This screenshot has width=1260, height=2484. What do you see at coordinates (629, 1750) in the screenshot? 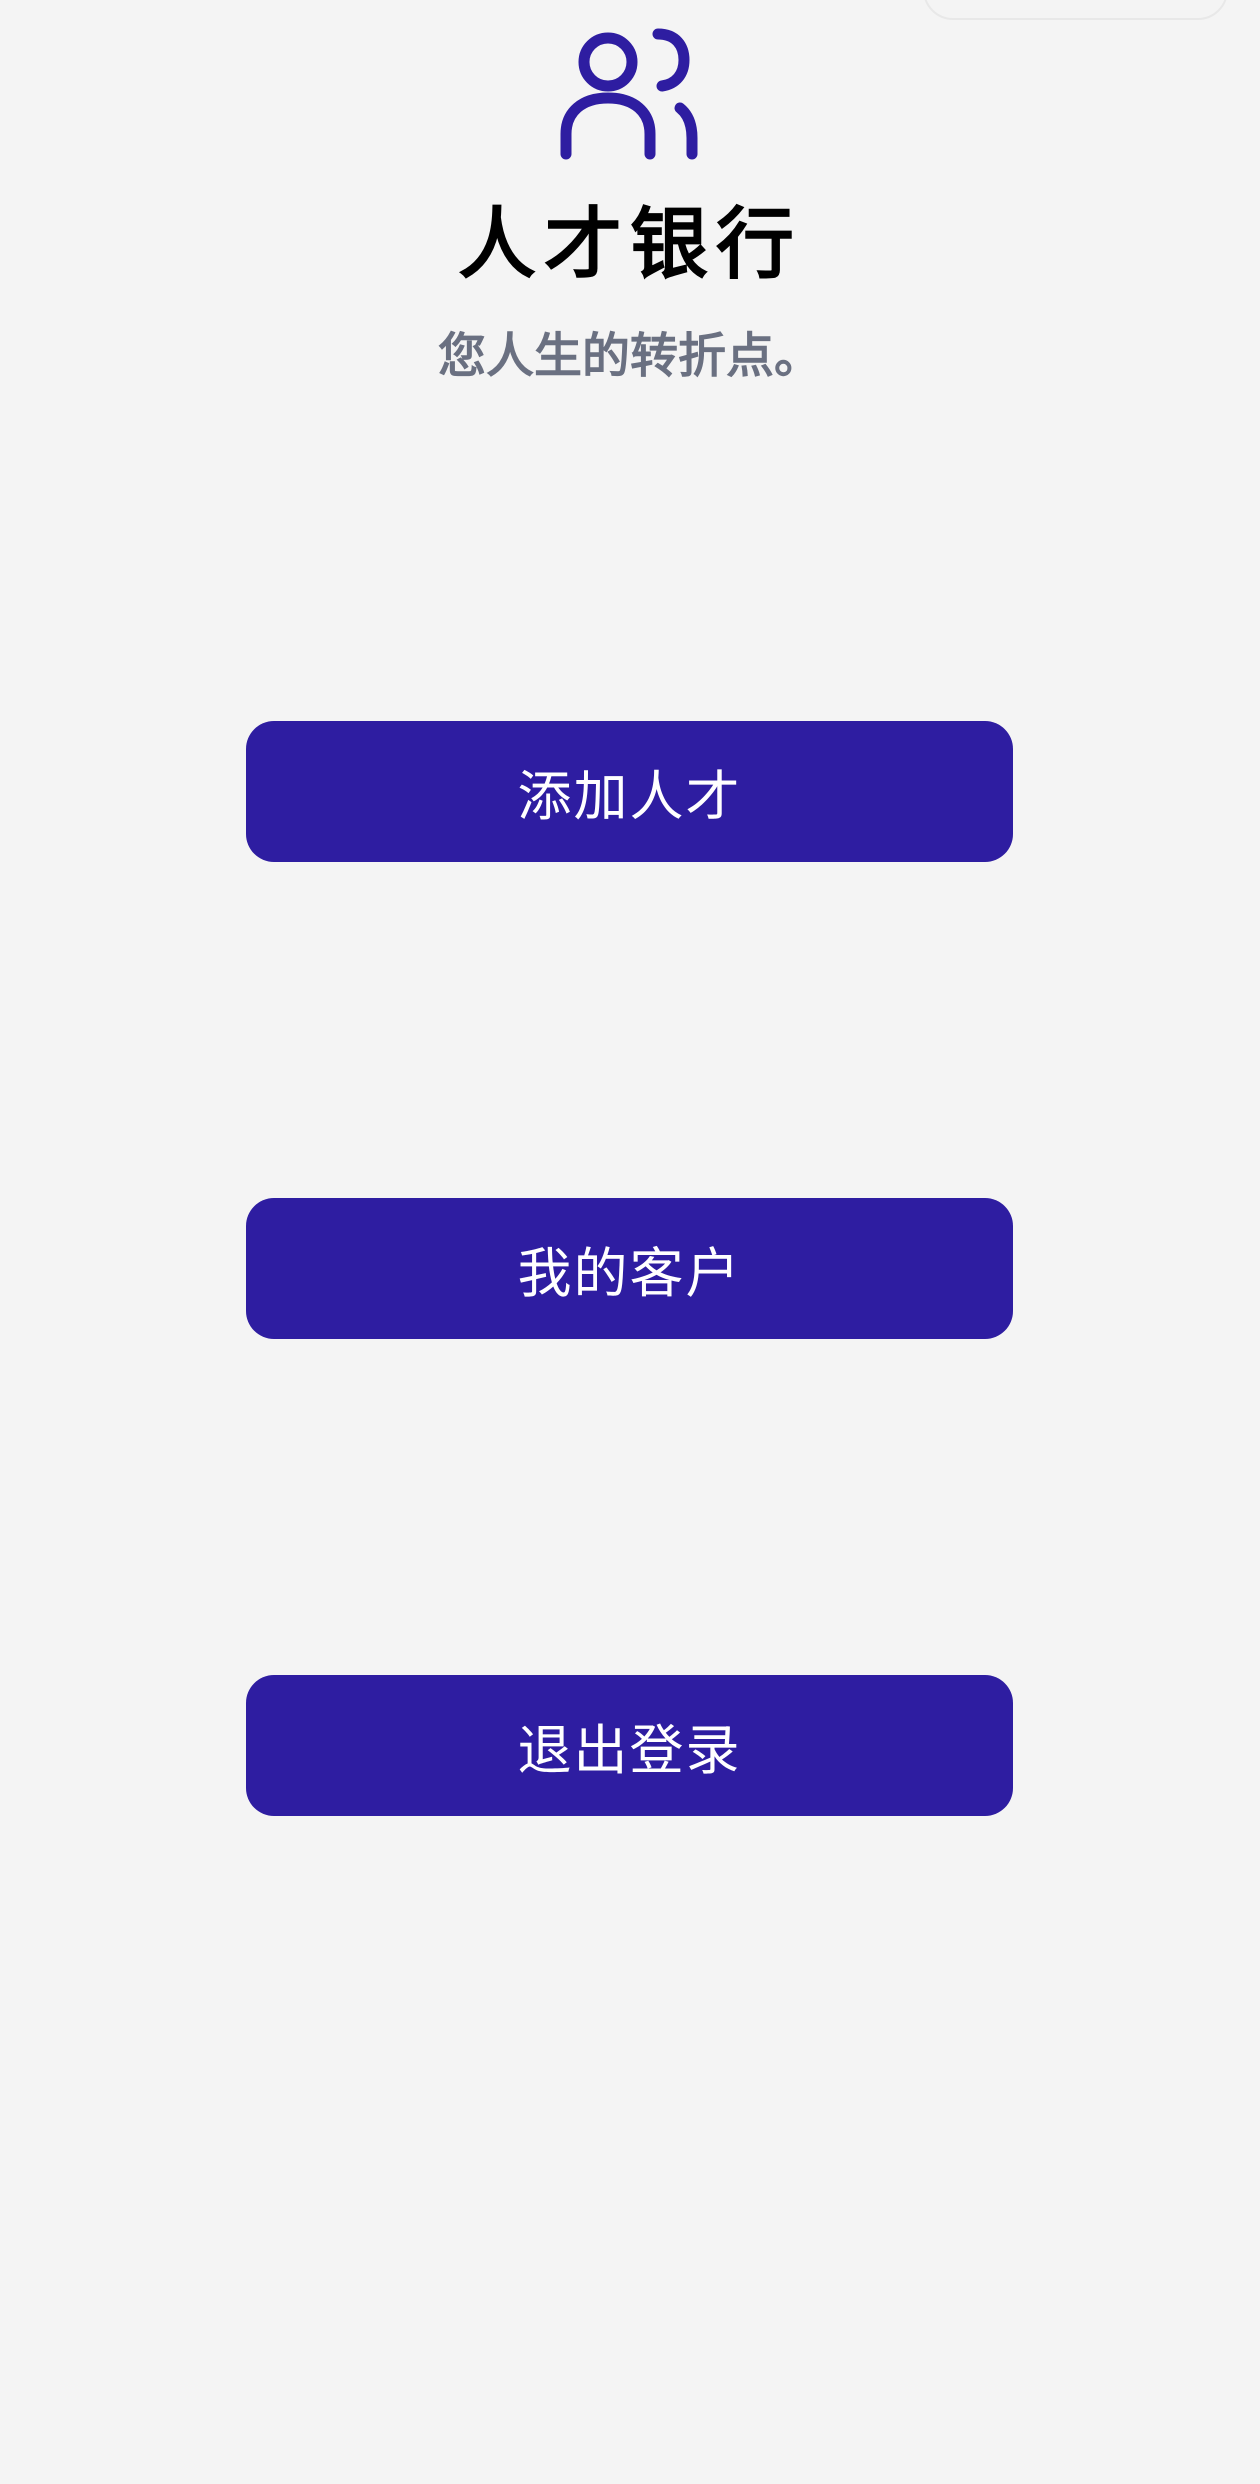
I see `logout-label: 退出登录` at bounding box center [629, 1750].